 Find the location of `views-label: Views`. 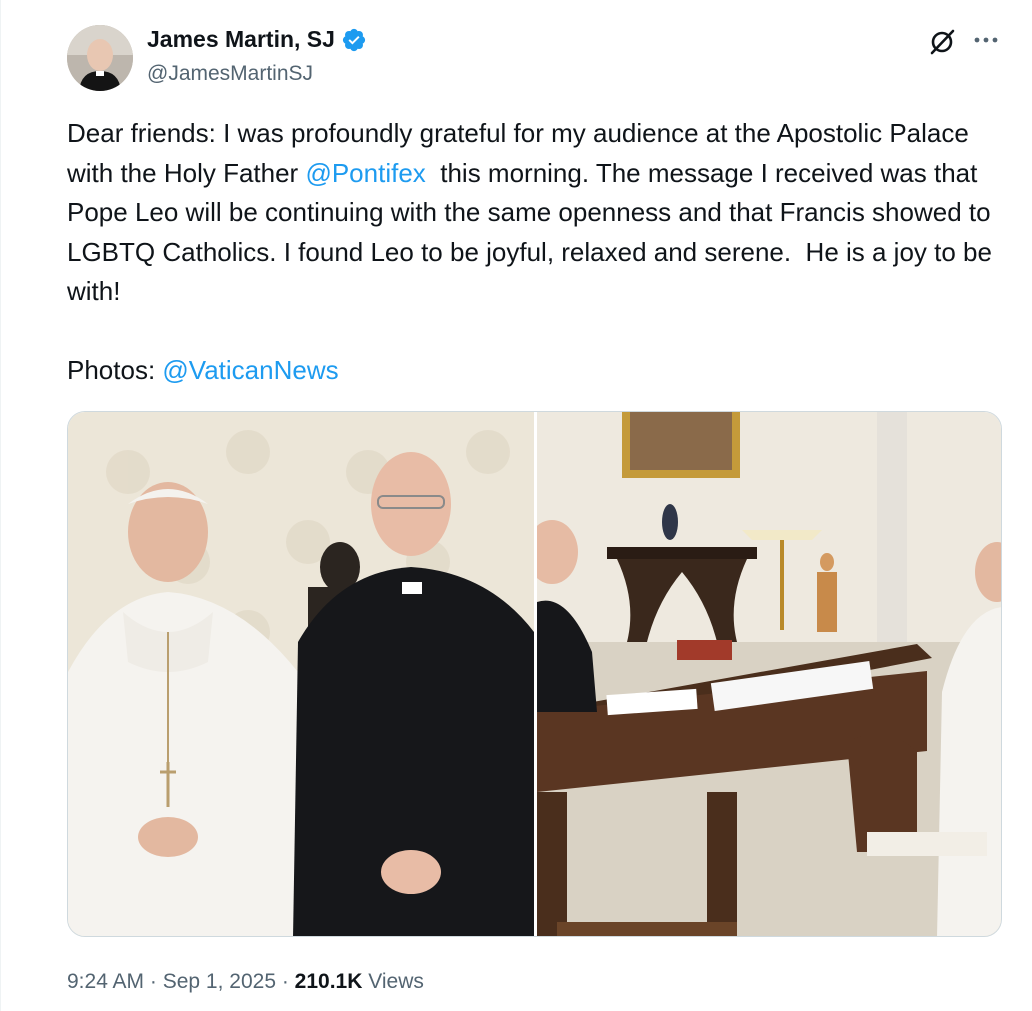

views-label: Views is located at coordinates (393, 981).